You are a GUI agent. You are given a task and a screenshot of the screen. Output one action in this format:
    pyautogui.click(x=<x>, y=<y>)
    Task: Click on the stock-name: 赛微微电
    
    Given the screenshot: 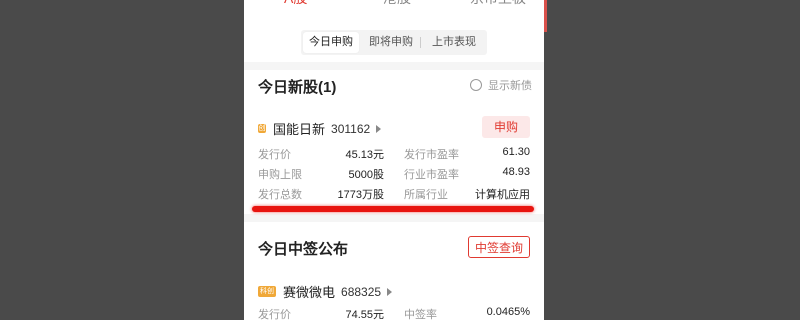 What is the action you would take?
    pyautogui.click(x=309, y=292)
    